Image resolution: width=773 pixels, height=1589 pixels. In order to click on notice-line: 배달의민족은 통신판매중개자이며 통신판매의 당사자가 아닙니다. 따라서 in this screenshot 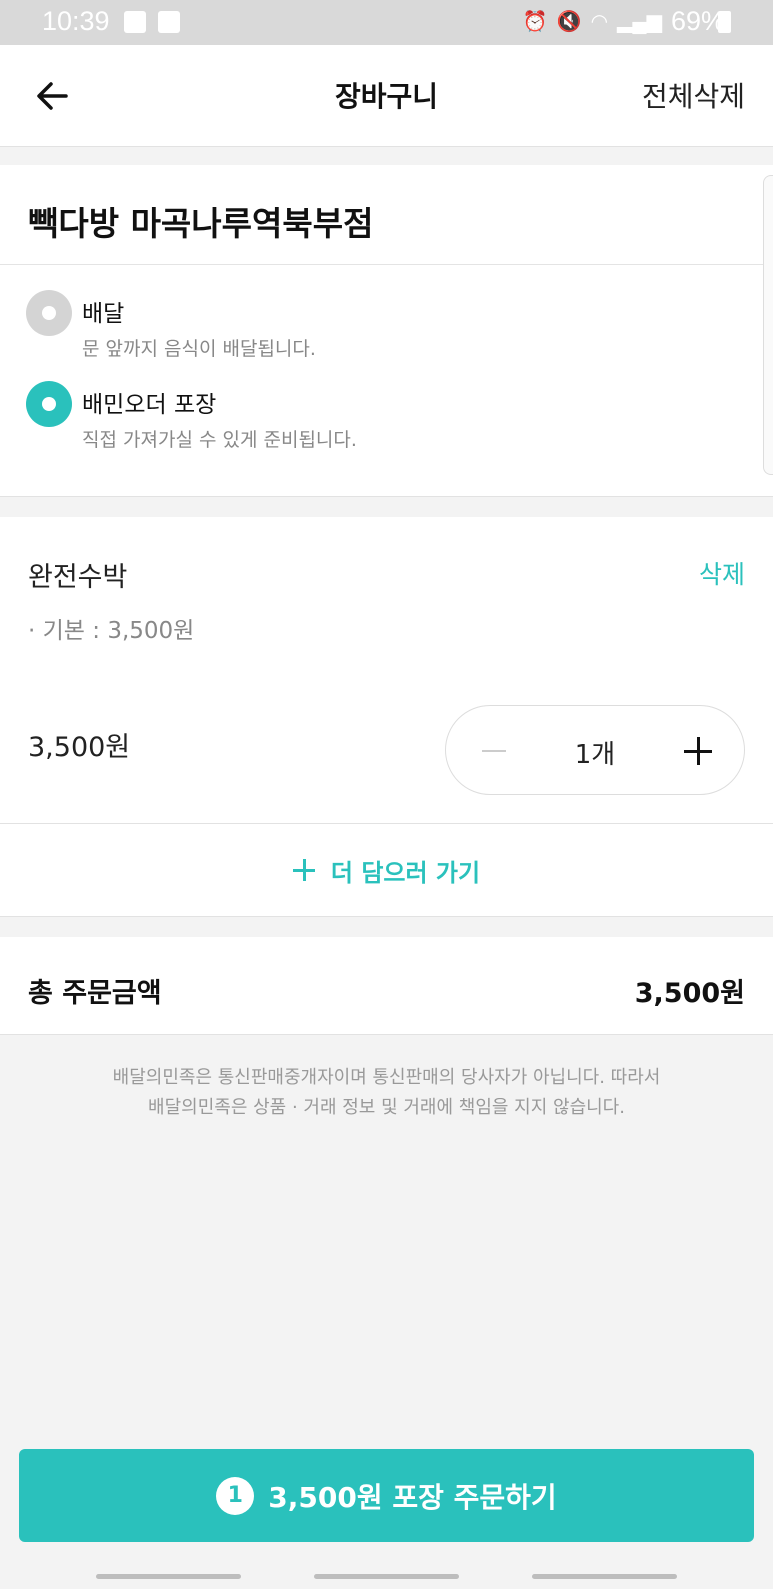, I will do `click(386, 1077)`.